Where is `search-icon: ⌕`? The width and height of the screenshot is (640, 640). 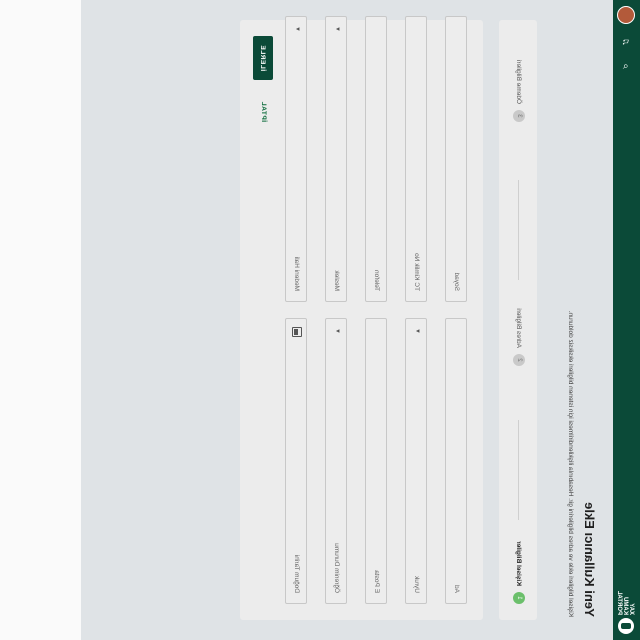
search-icon: ⌕ is located at coordinates (626, 66).